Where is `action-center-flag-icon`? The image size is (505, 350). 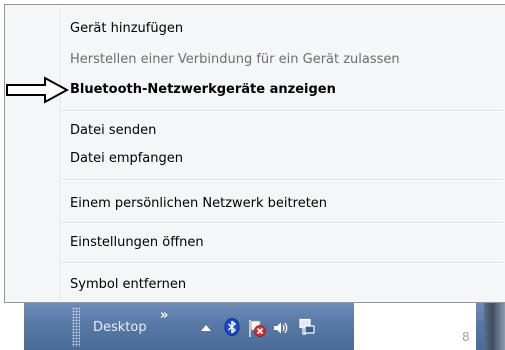
action-center-flag-icon is located at coordinates (257, 328).